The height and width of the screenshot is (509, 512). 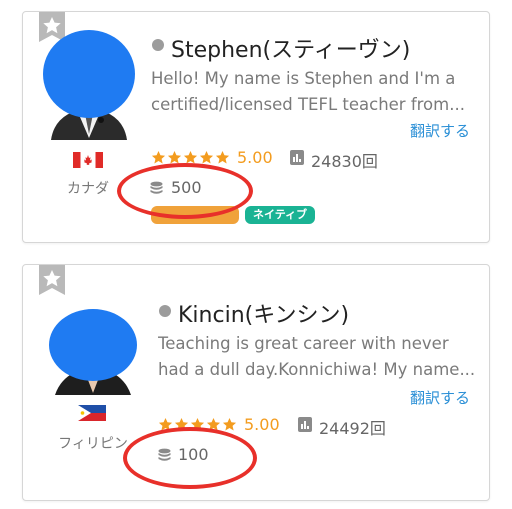 I want to click on lesson-points: 500, so click(x=186, y=187).